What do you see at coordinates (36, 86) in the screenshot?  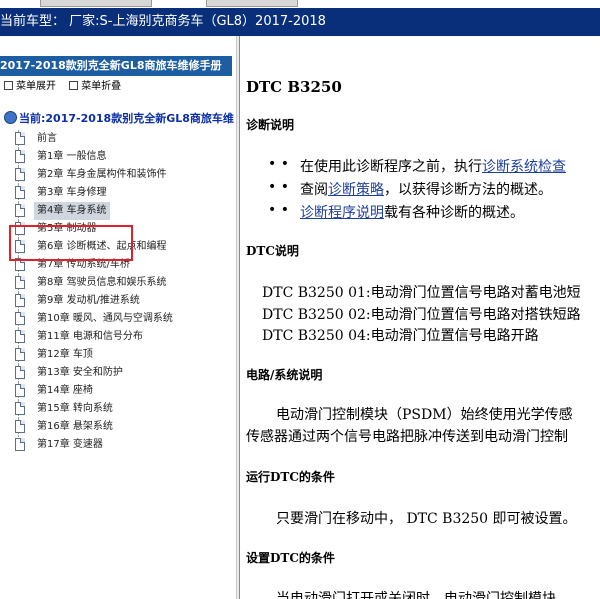 I see `menu-expand-label: 菜单展开` at bounding box center [36, 86].